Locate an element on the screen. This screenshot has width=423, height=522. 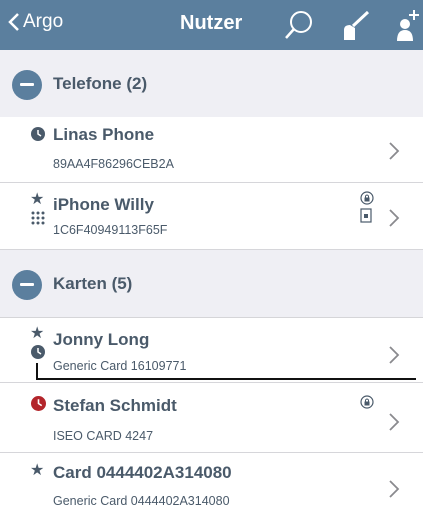
list-item-card: Stefan Schmidt ISEO CARD 4247 is located at coordinates (211, 418).